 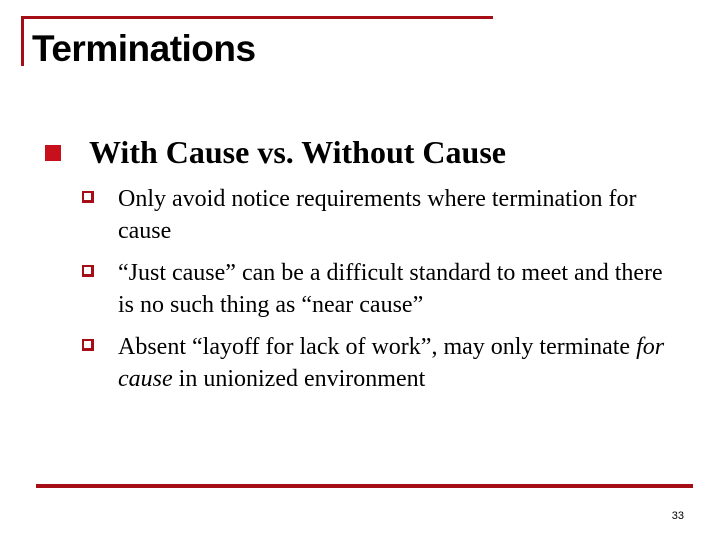 What do you see at coordinates (364, 486) in the screenshot?
I see `bottom-rule` at bounding box center [364, 486].